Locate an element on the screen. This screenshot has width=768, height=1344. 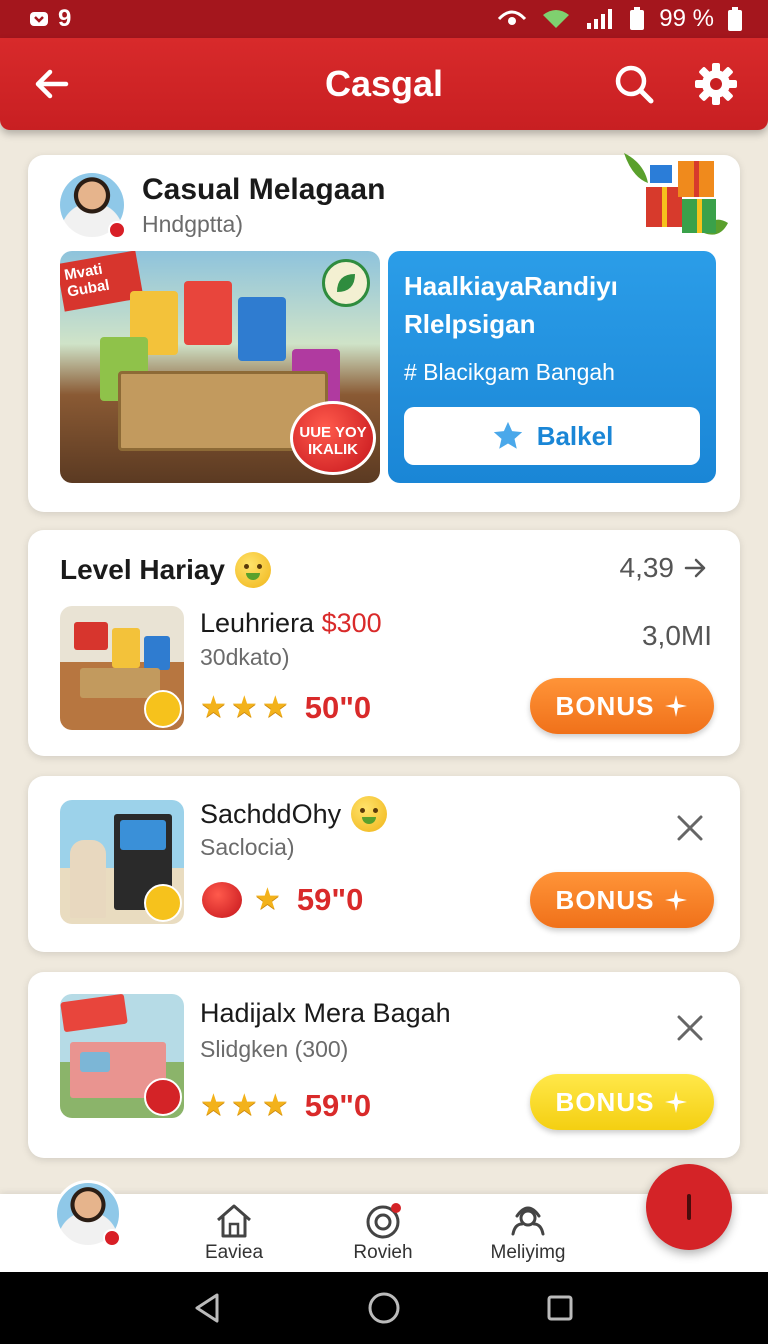
gear-icon is located at coordinates (716, 84).